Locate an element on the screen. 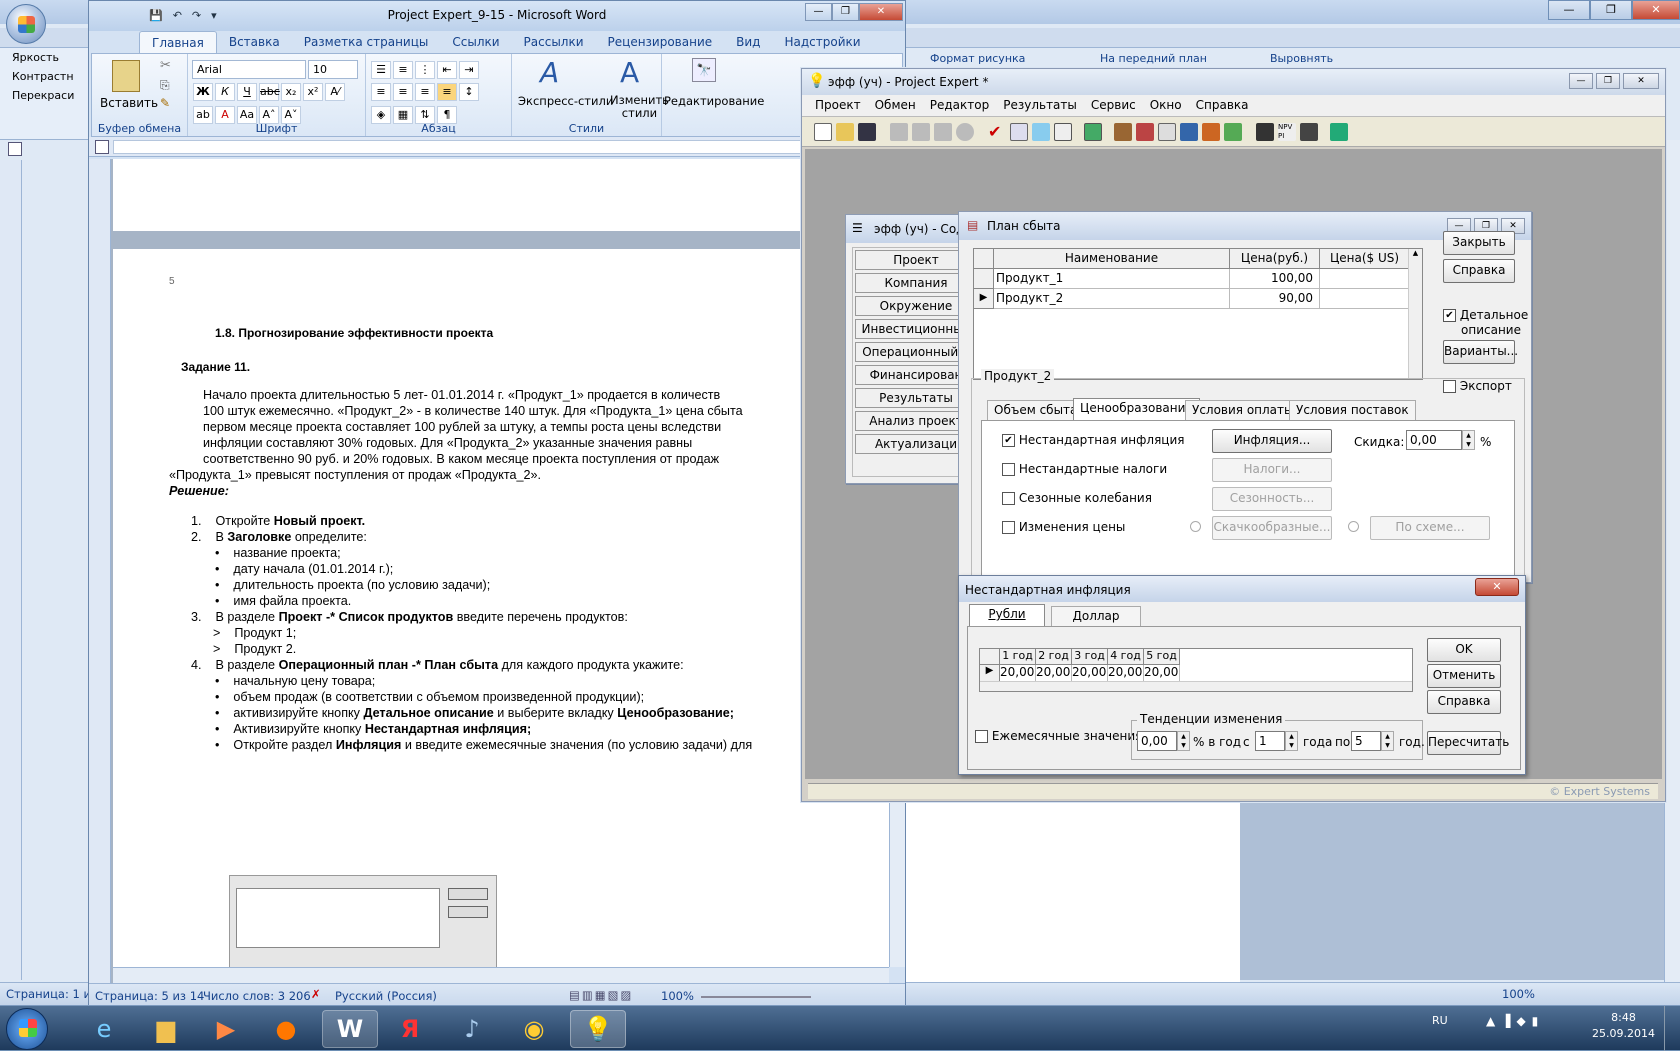 The height and width of the screenshot is (1051, 1680). globe-icon is located at coordinates (965, 132).